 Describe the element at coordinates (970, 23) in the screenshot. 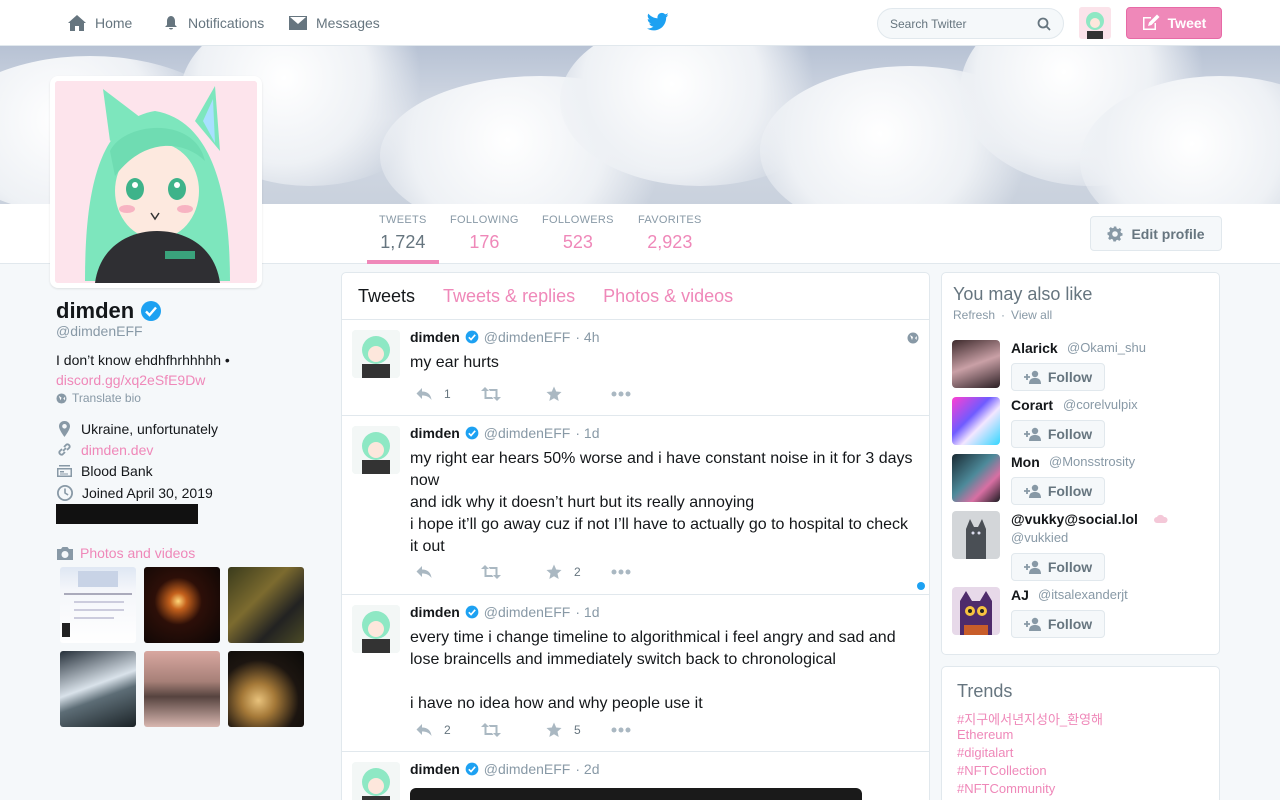

I see `search-input: Search Twitter` at that location.